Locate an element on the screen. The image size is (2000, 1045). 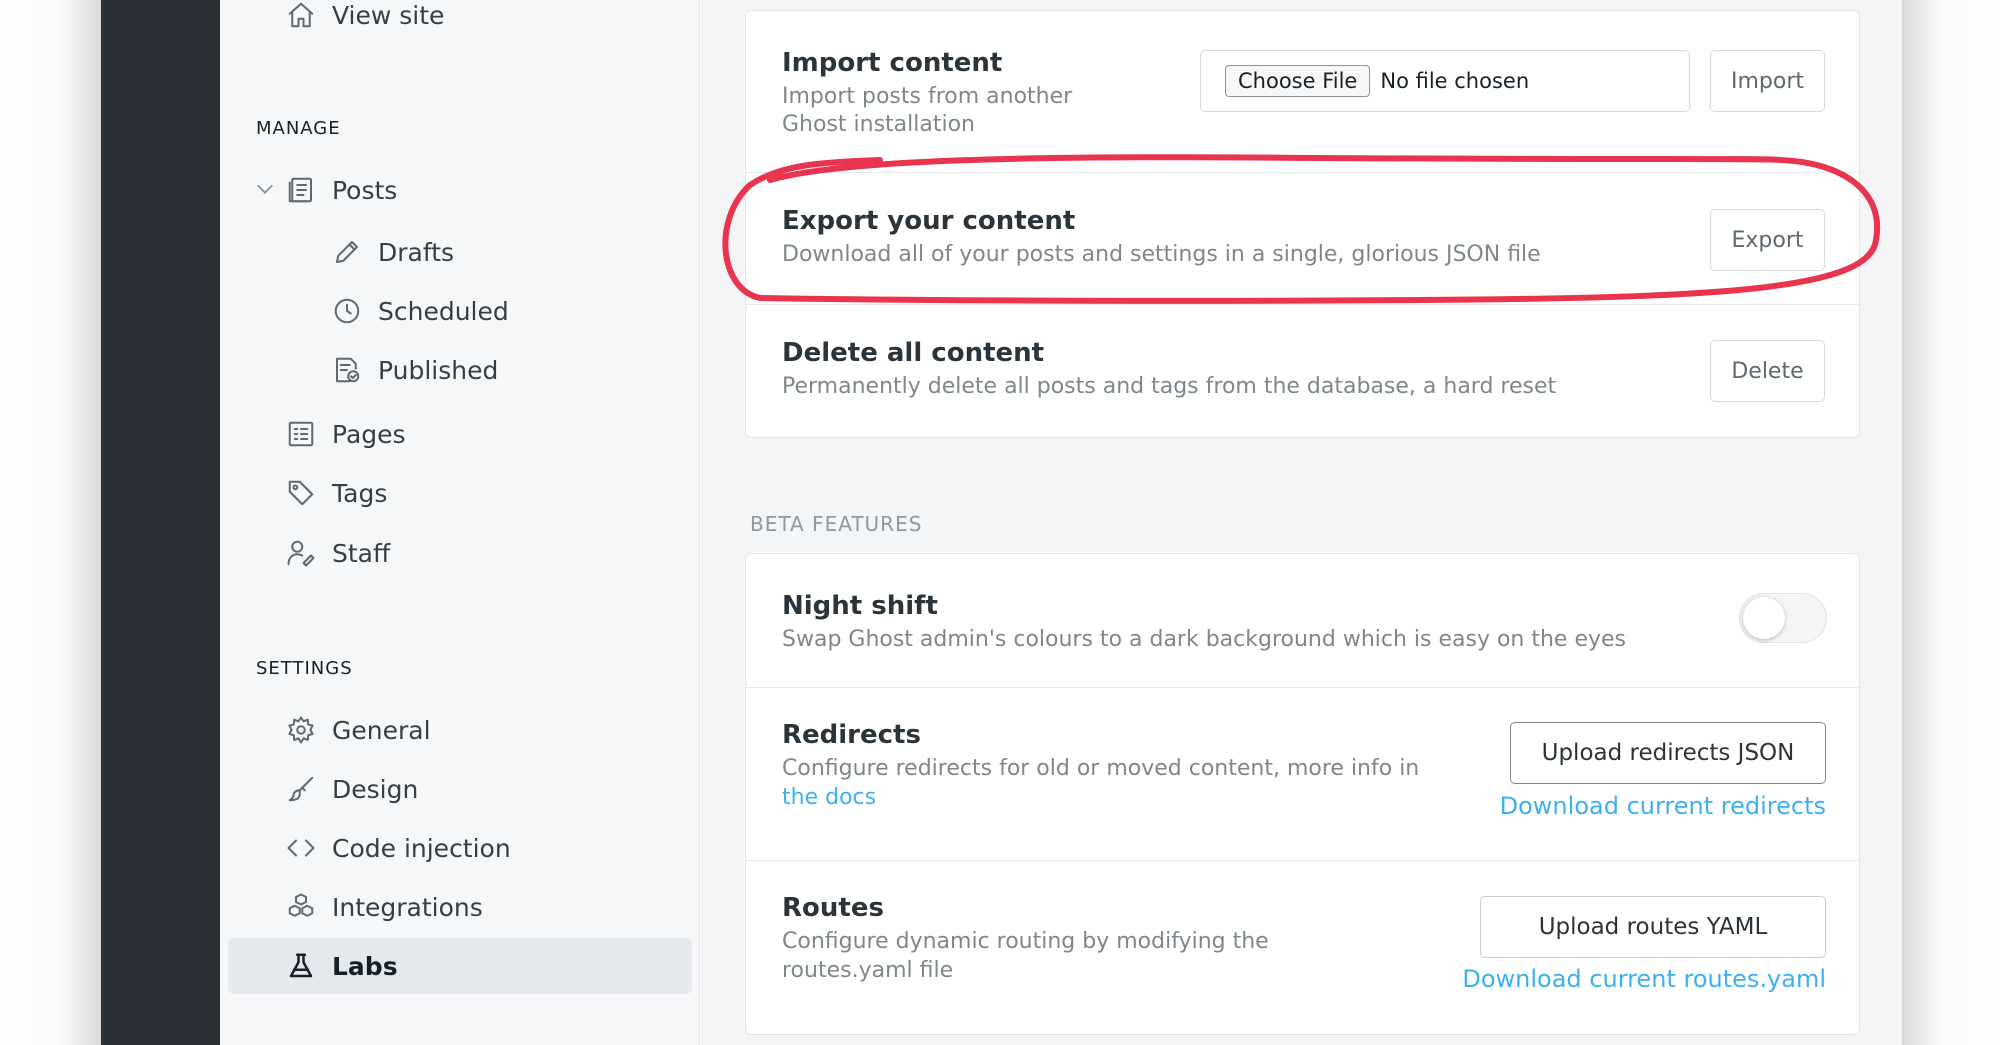
nav-staff-label: Staff is located at coordinates (361, 553).